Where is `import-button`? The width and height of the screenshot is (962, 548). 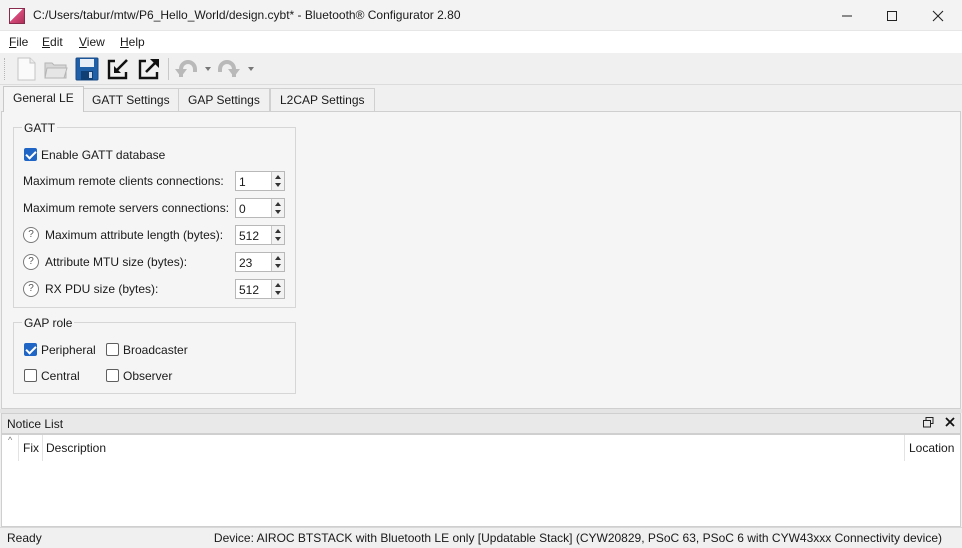 import-button is located at coordinates (118, 69).